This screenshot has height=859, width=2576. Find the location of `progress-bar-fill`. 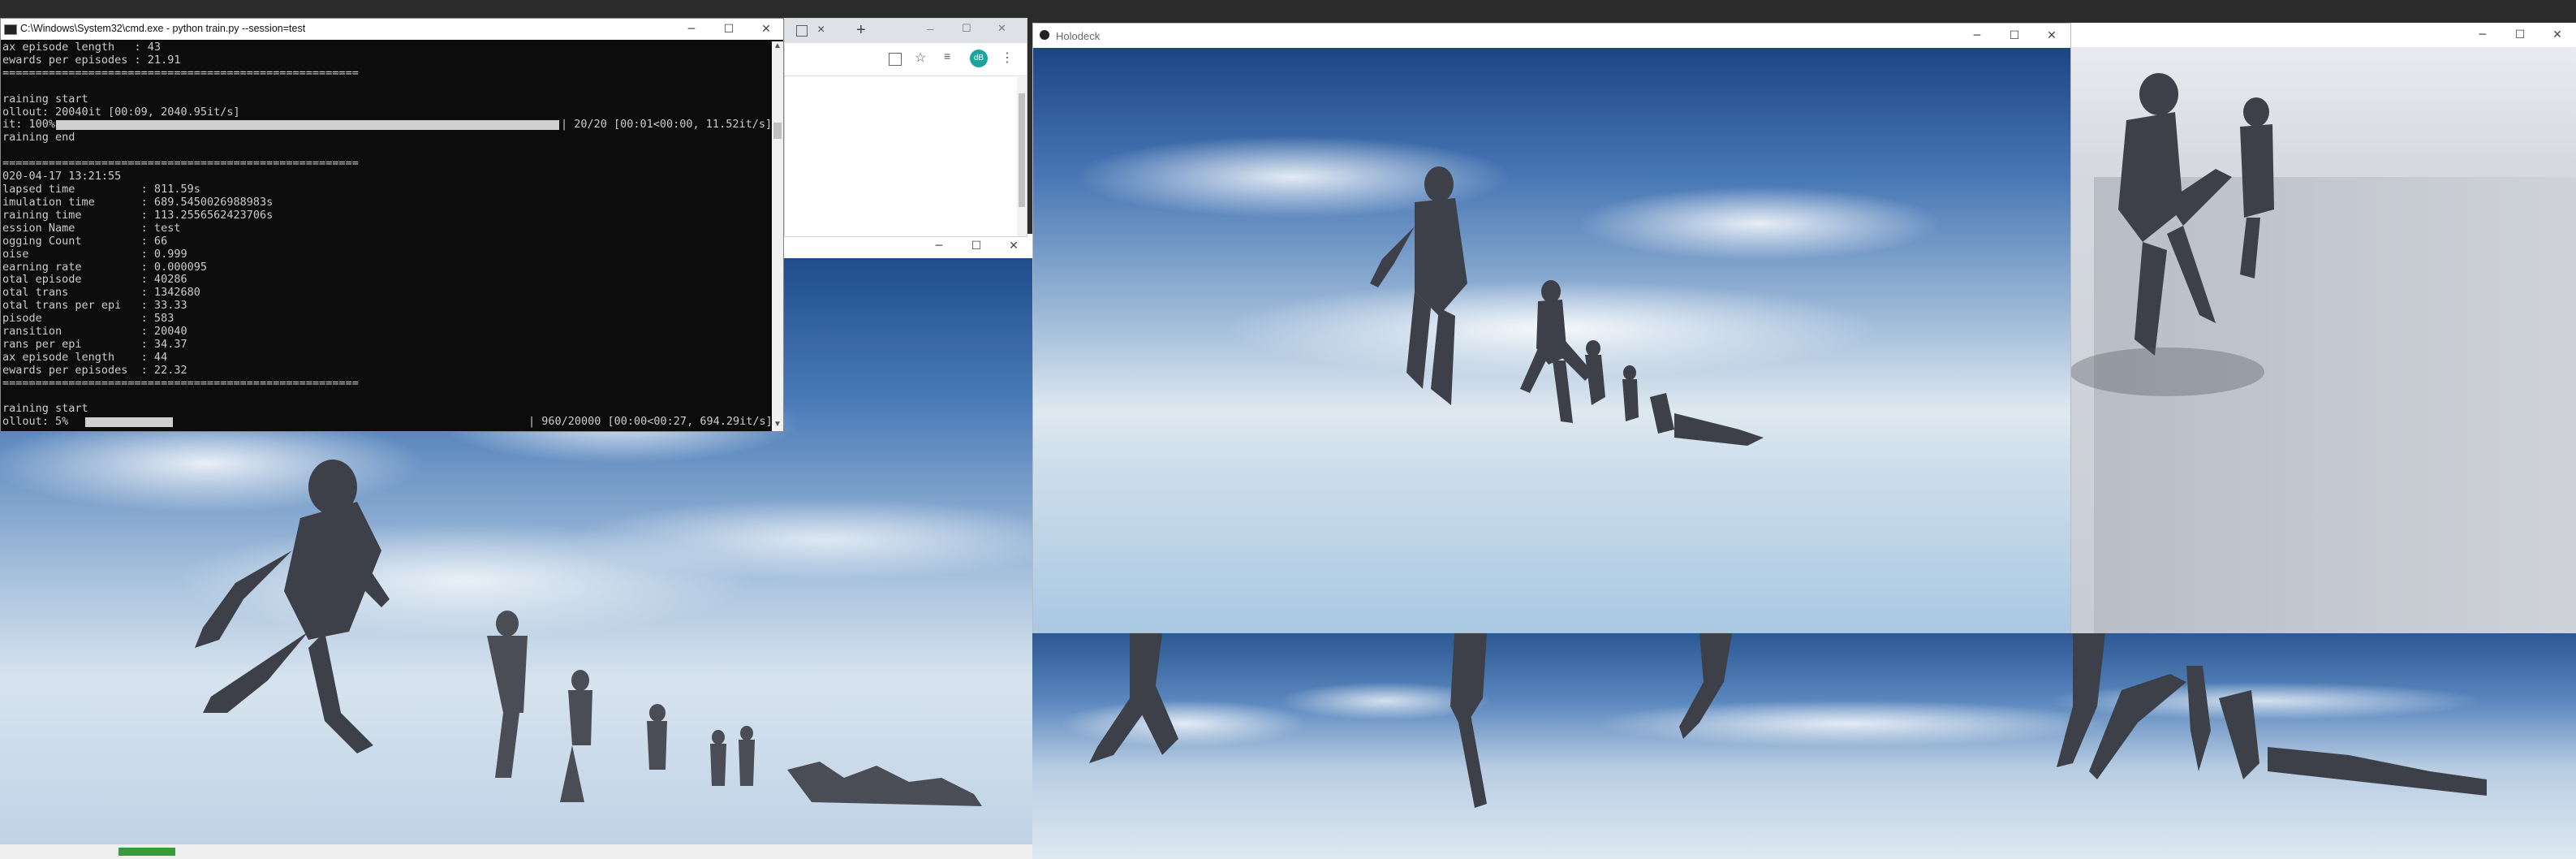

progress-bar-fill is located at coordinates (308, 126).